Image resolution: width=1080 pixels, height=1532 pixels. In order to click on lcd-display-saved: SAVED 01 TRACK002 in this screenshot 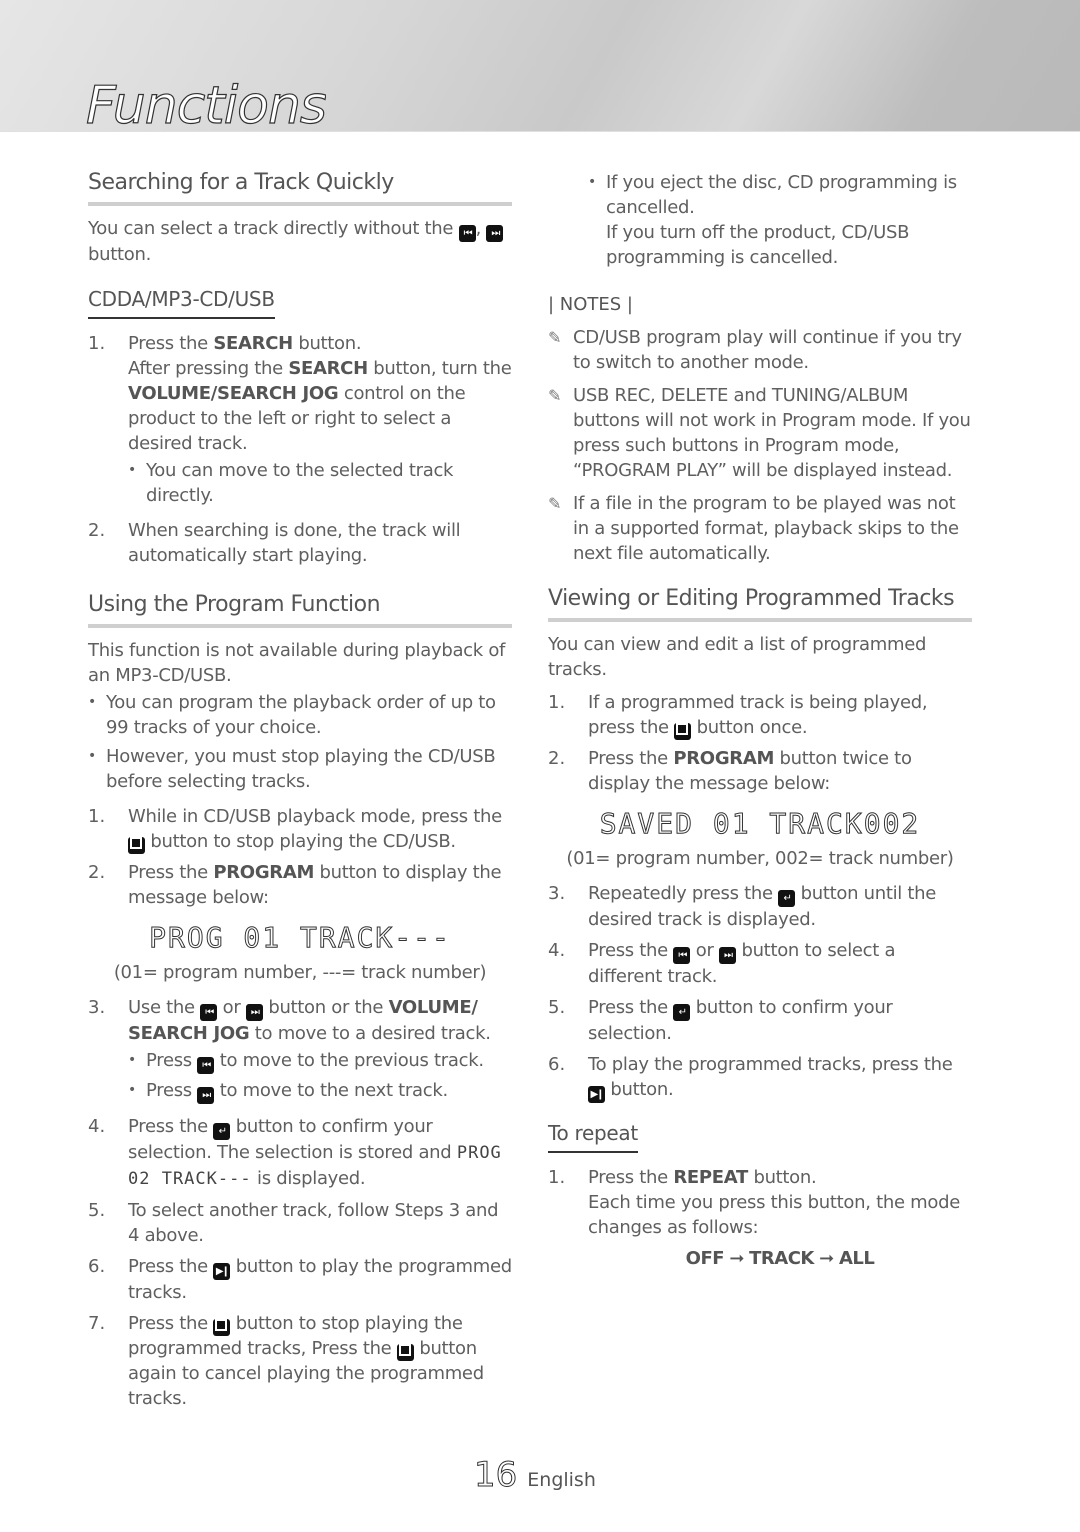, I will do `click(760, 824)`.